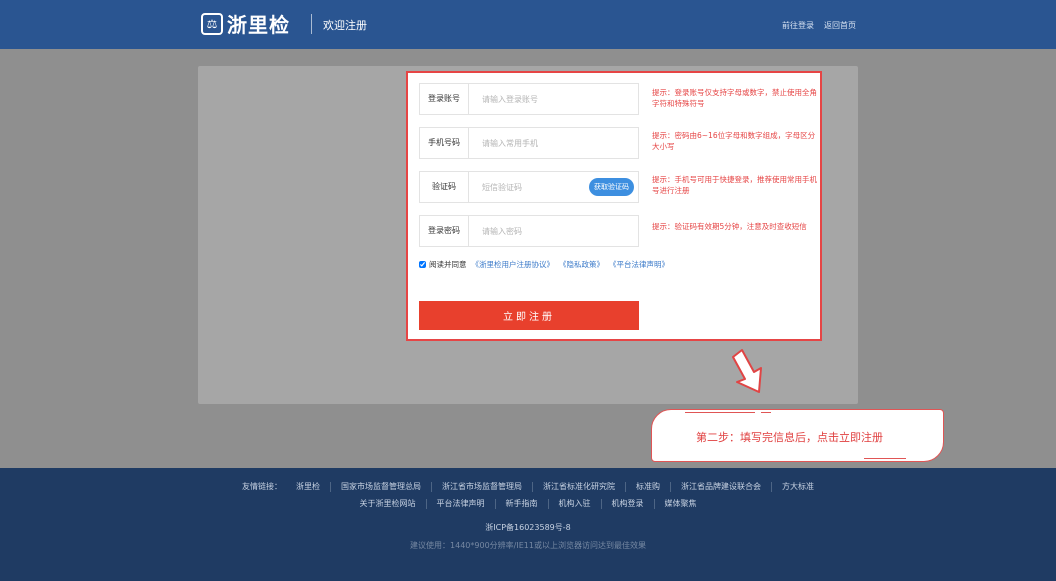  I want to click on footer-link: 方大标准, so click(798, 487).